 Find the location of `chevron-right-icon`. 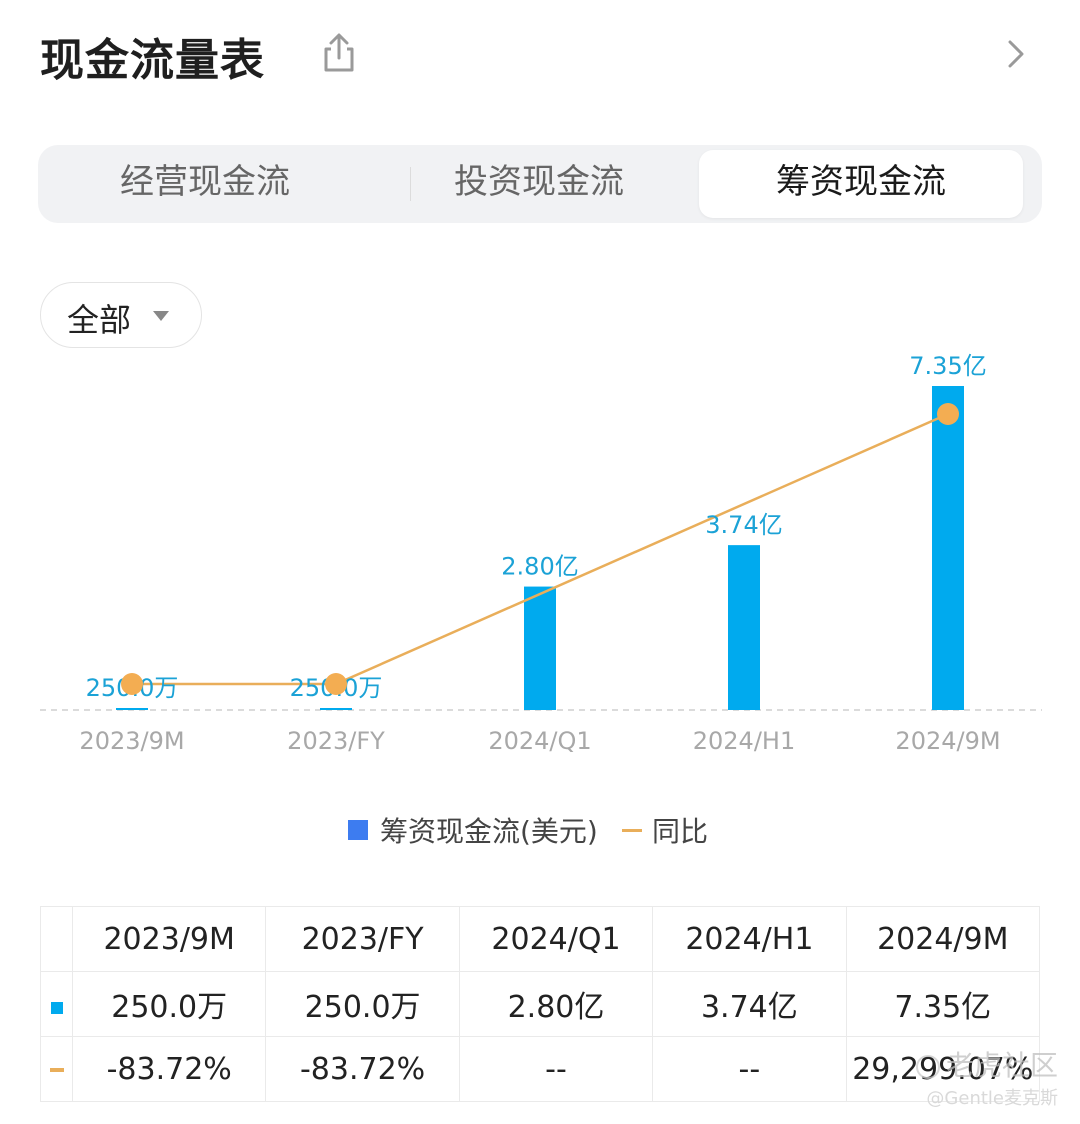

chevron-right-icon is located at coordinates (1016, 54).